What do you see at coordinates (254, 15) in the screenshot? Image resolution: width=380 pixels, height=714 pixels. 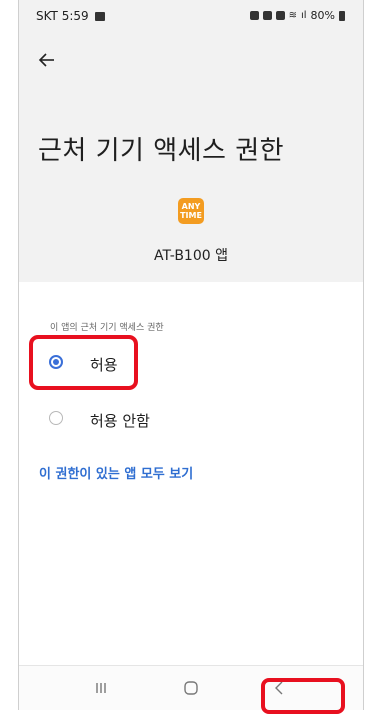 I see `bluetooth-icon` at bounding box center [254, 15].